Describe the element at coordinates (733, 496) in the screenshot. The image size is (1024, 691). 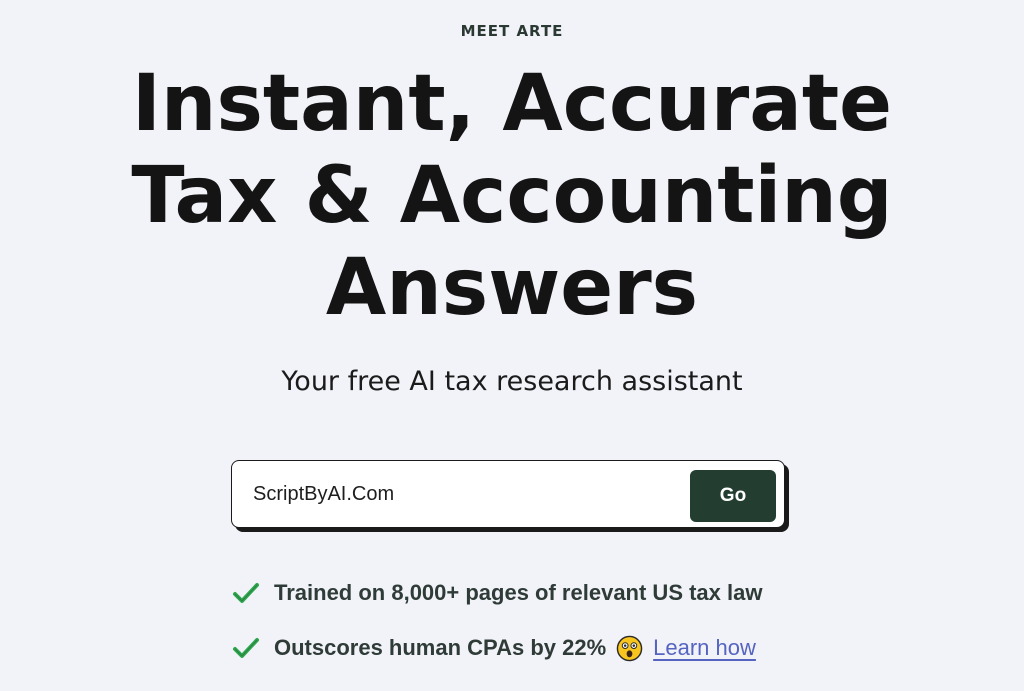
I see `go-button: Go` at that location.